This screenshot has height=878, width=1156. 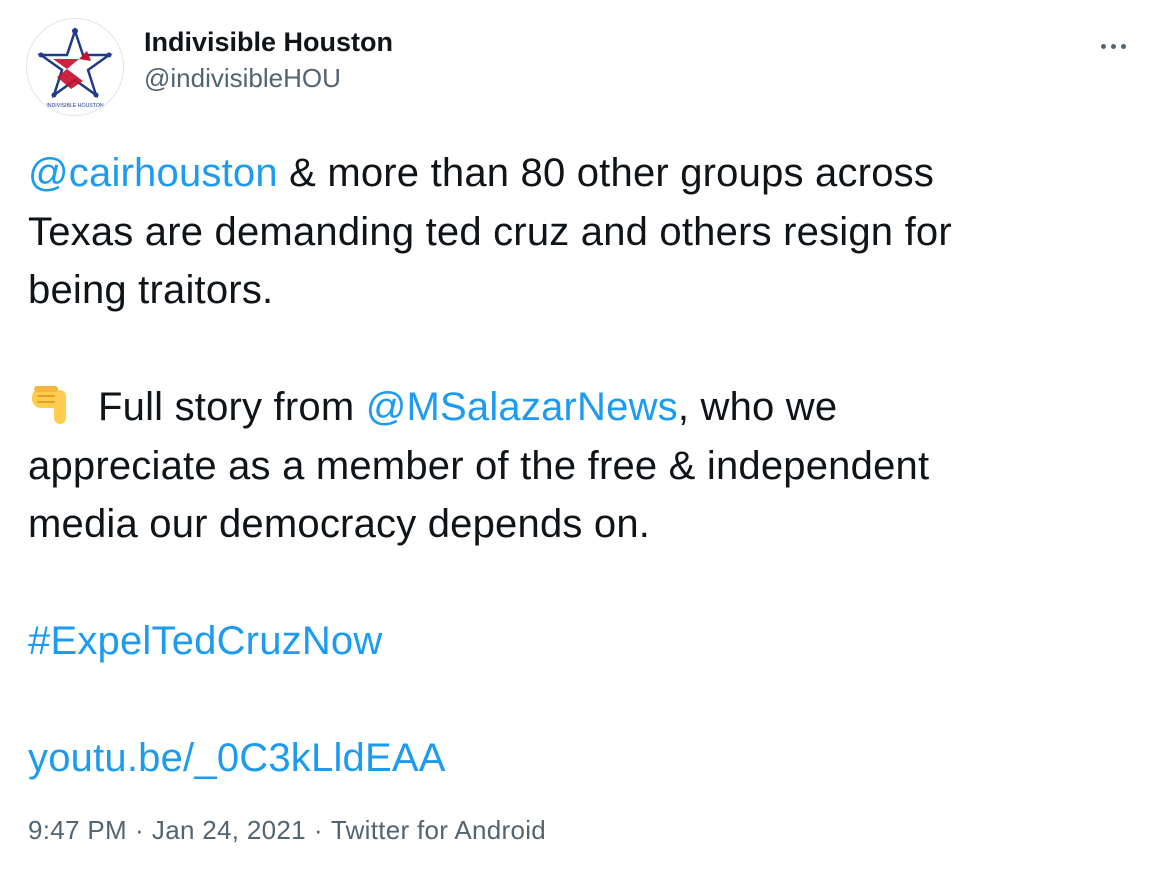 What do you see at coordinates (232, 407) in the screenshot?
I see `tweet-text-segment: Full story from` at bounding box center [232, 407].